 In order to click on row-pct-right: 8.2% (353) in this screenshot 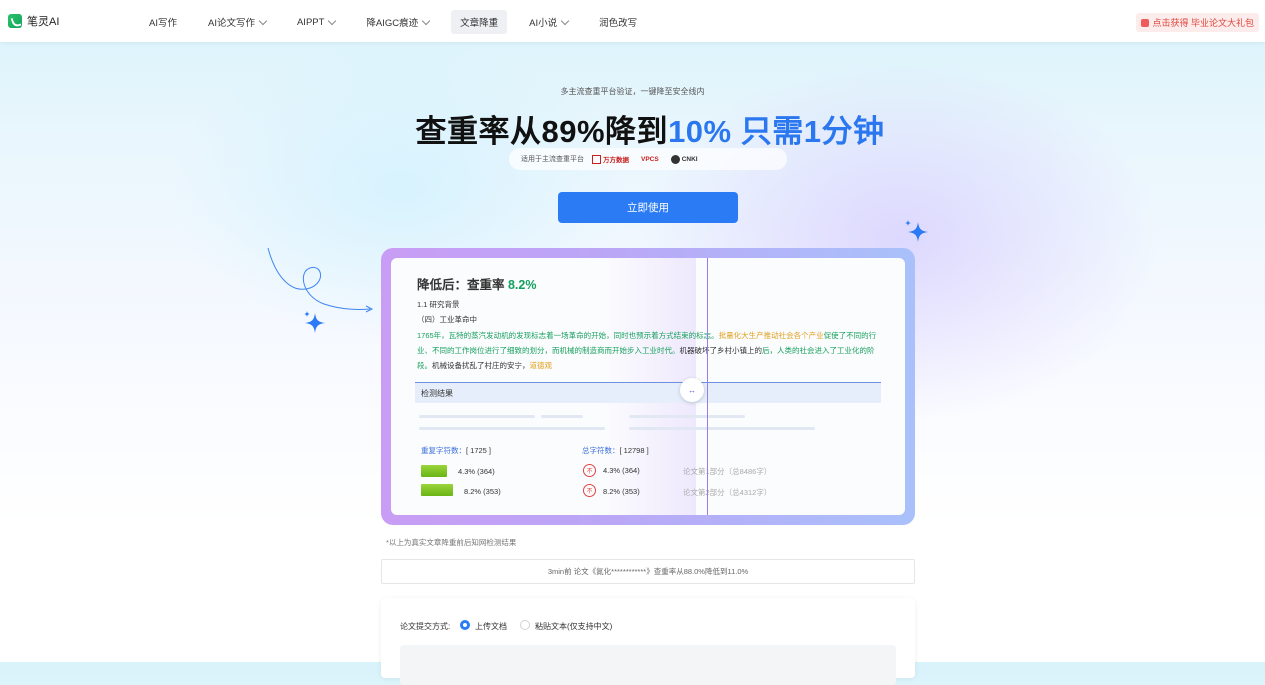, I will do `click(621, 491)`.